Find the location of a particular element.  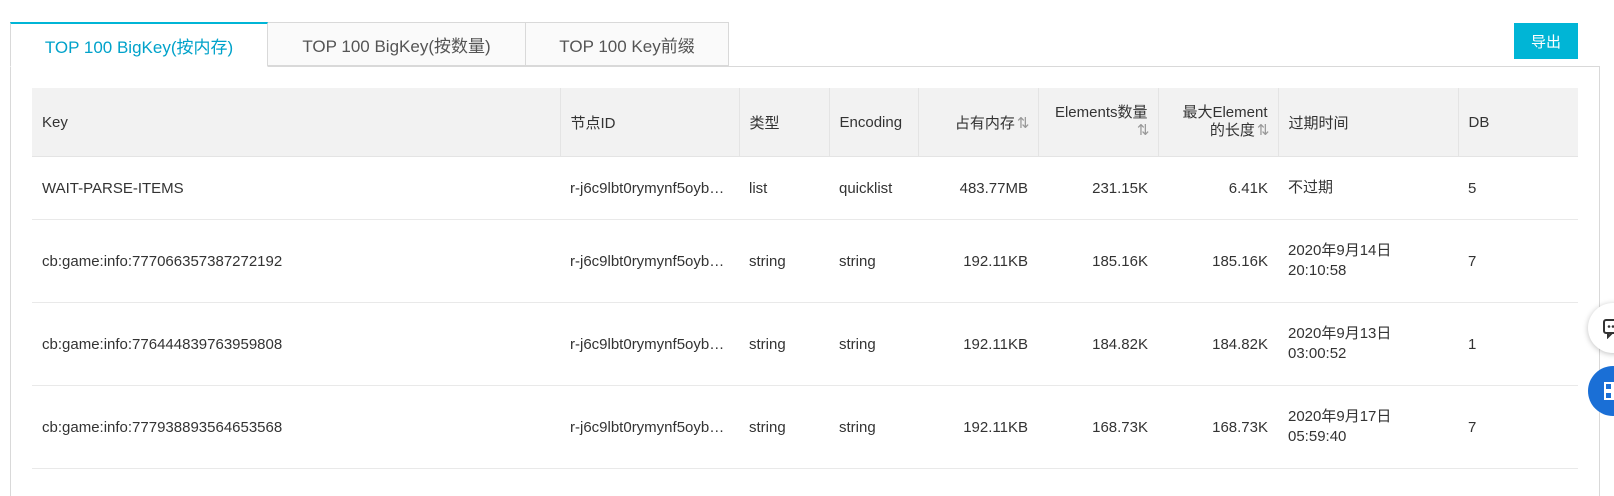

header-elements-label: Elements数量 is located at coordinates (1101, 112).